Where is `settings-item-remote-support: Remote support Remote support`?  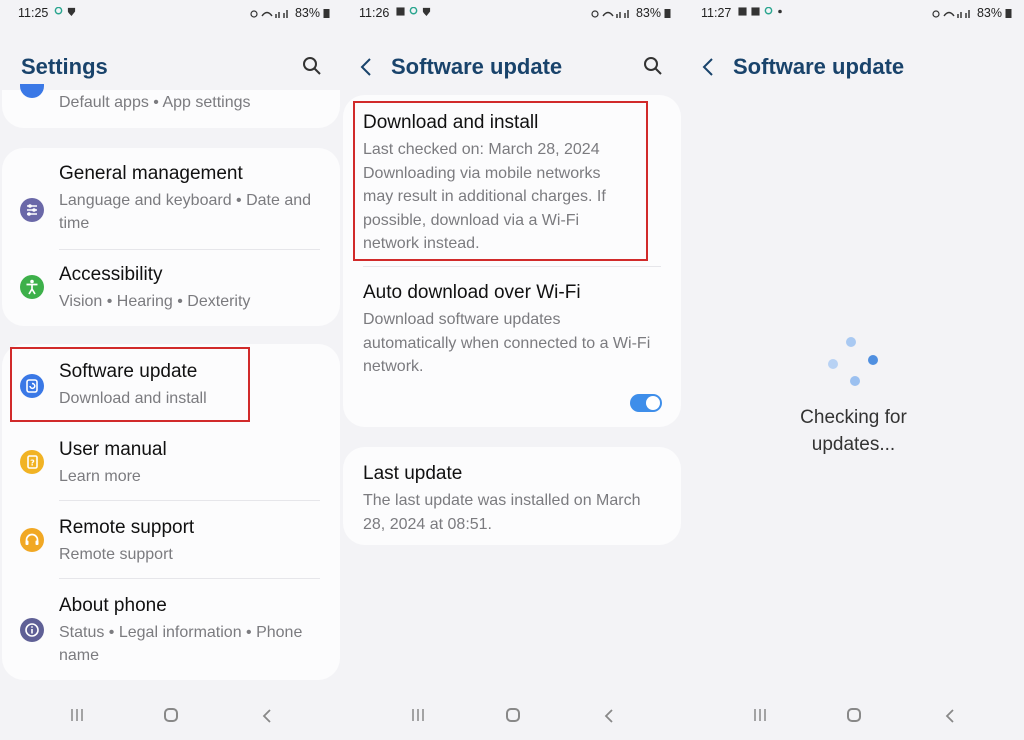
settings-item-remote-support: Remote support Remote support is located at coordinates (171, 544).